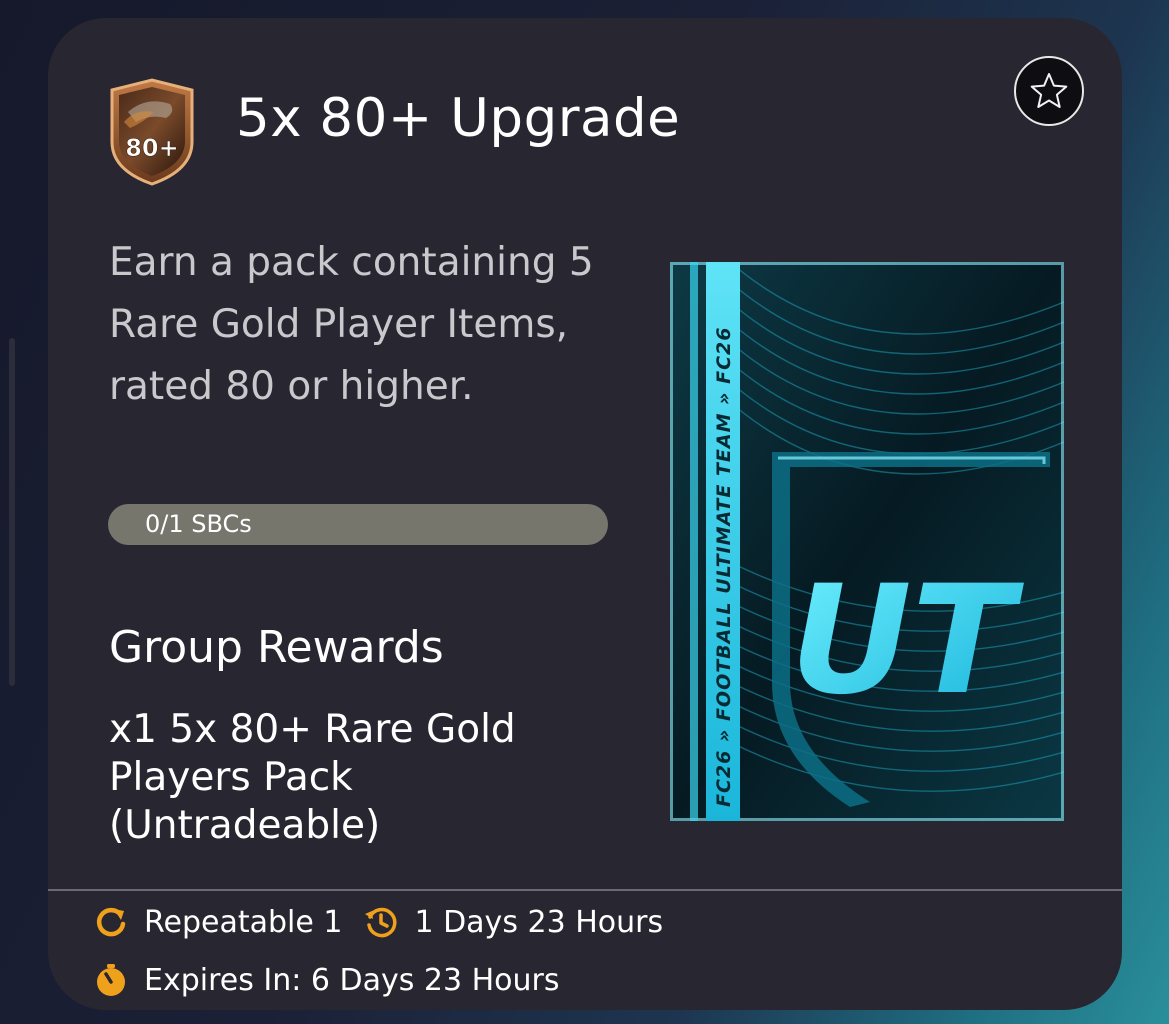 Image resolution: width=1169 pixels, height=1024 pixels. I want to click on star-icon, so click(1049, 90).